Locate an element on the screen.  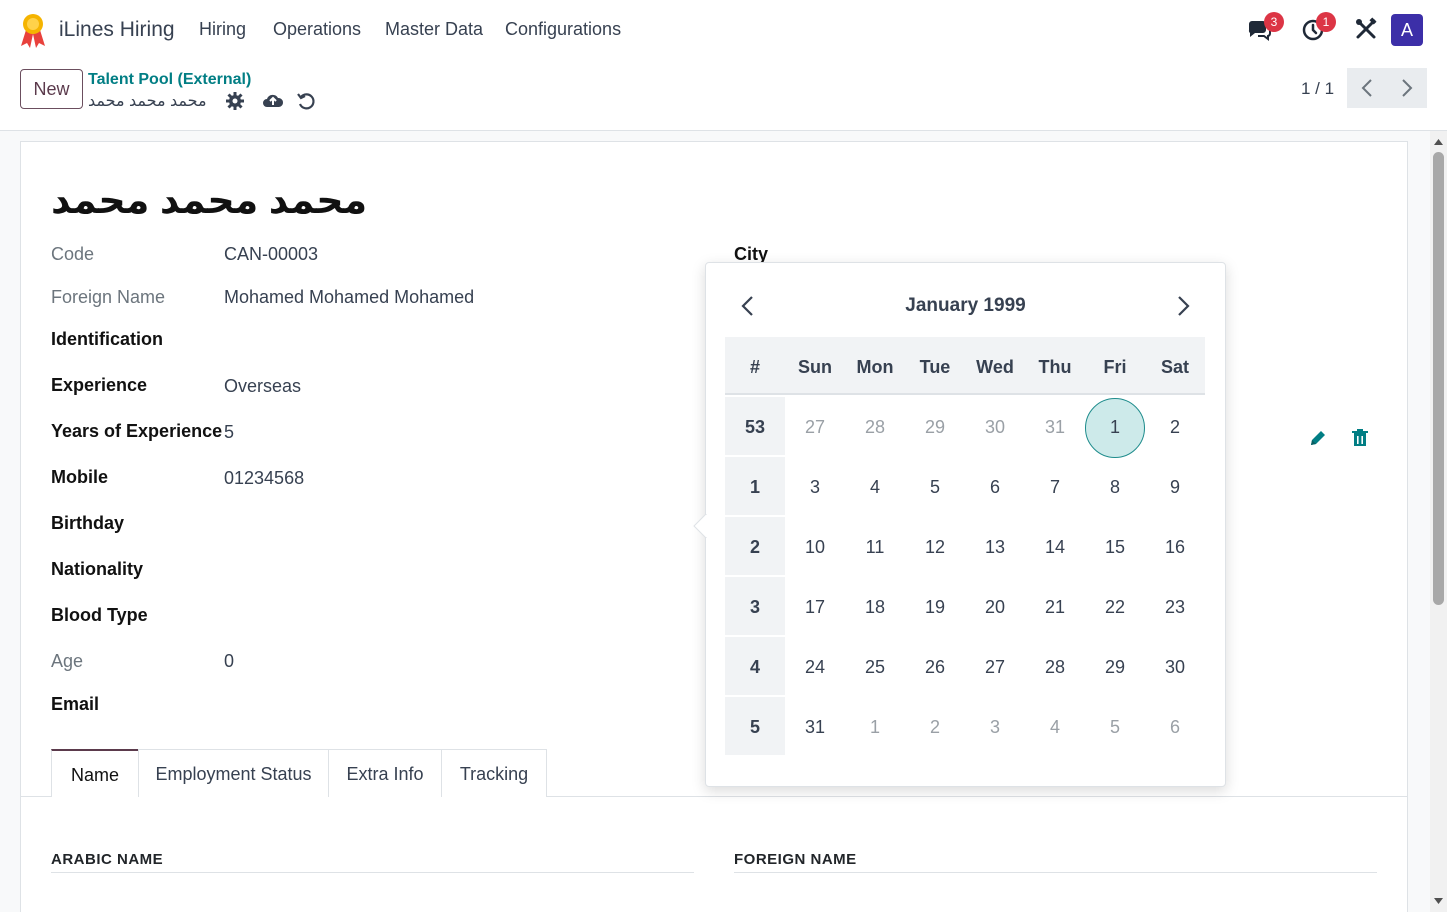
gear-icon is located at coordinates (235, 101).